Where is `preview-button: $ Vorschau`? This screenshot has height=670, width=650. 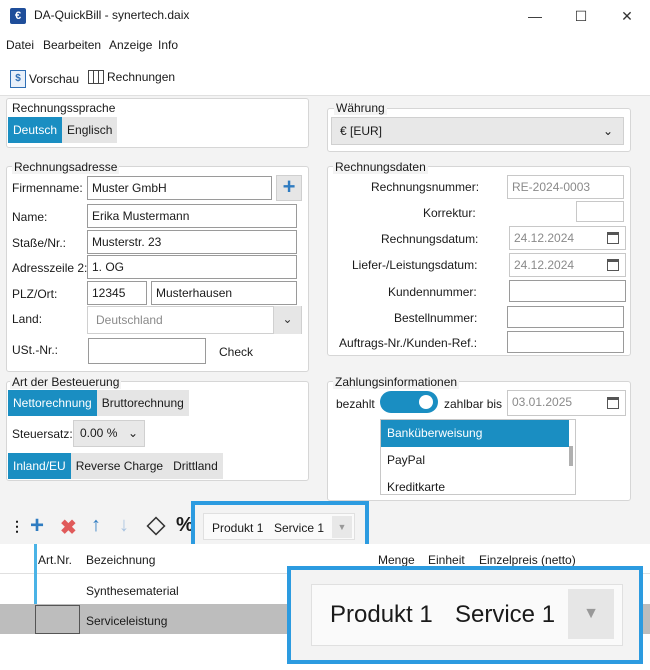
preview-button: $ Vorschau is located at coordinates (44, 79).